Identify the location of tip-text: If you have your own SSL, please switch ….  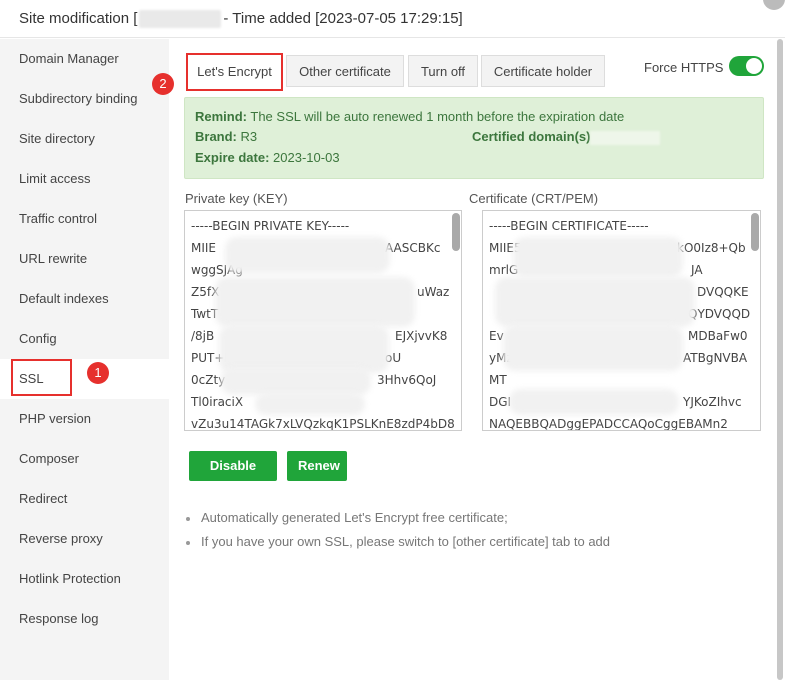
(406, 541).